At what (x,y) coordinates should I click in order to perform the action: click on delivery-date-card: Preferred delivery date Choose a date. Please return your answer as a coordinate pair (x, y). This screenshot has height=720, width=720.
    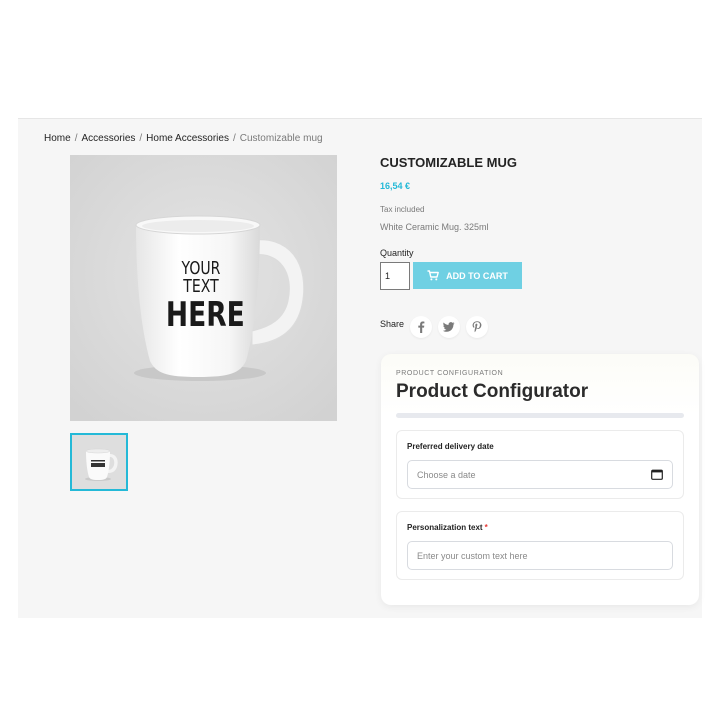
    Looking at the image, I should click on (540, 464).